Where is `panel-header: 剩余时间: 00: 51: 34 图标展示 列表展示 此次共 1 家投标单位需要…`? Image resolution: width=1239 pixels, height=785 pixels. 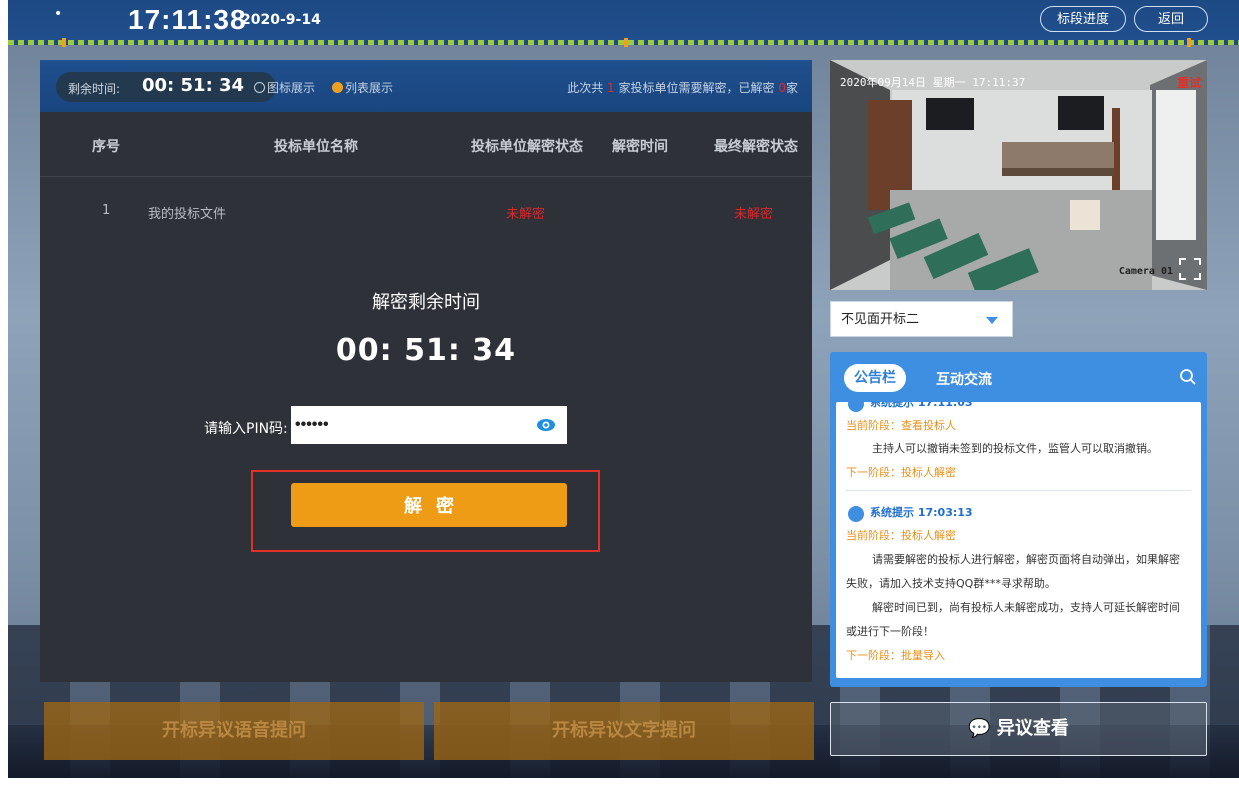
panel-header: 剩余时间: 00: 51: 34 图标展示 列表展示 此次共 1 家投标单位需要… is located at coordinates (426, 86).